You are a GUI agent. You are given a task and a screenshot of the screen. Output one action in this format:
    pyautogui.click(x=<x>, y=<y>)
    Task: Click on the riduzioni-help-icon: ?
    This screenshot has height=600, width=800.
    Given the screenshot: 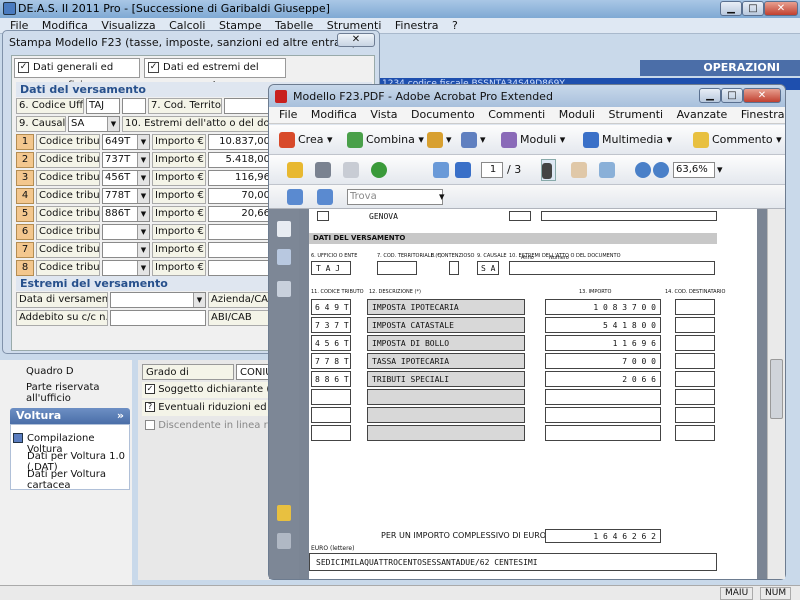 What is the action you would take?
    pyautogui.click(x=150, y=407)
    